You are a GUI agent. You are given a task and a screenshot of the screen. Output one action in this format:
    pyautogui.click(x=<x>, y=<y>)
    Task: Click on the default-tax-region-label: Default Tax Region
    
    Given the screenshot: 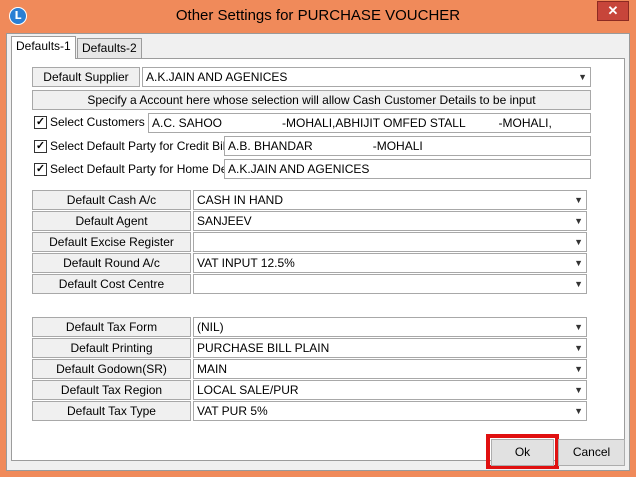 What is the action you would take?
    pyautogui.click(x=111, y=390)
    